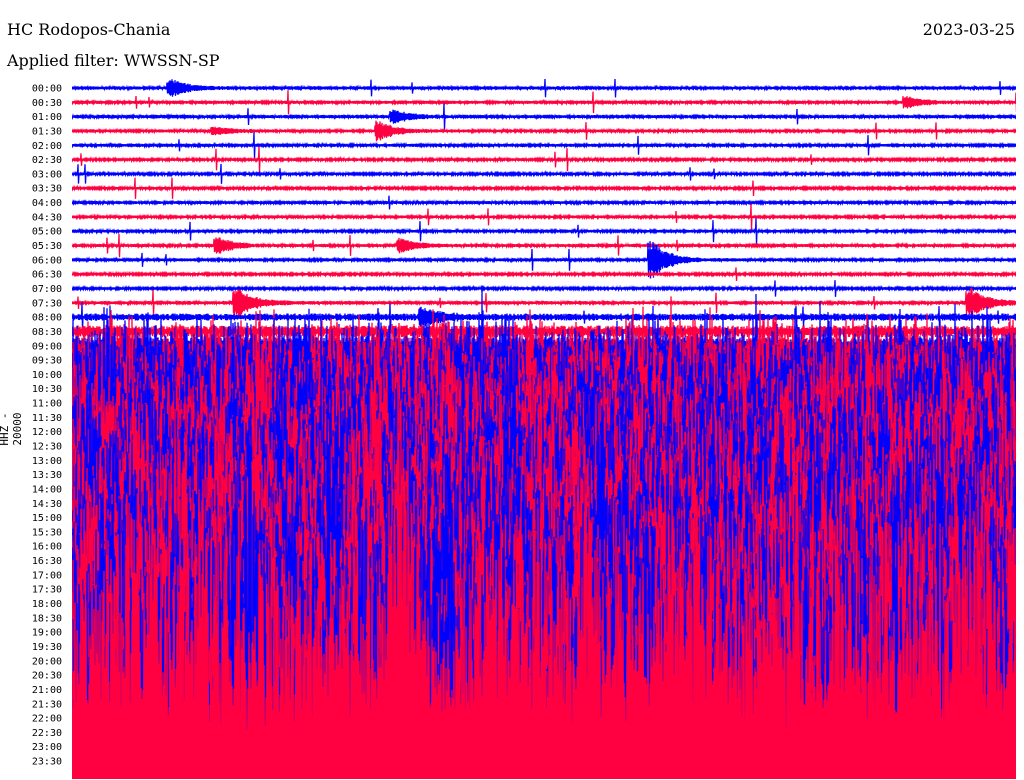  What do you see at coordinates (47, 275) in the screenshot?
I see `row-time-label: 06:30` at bounding box center [47, 275].